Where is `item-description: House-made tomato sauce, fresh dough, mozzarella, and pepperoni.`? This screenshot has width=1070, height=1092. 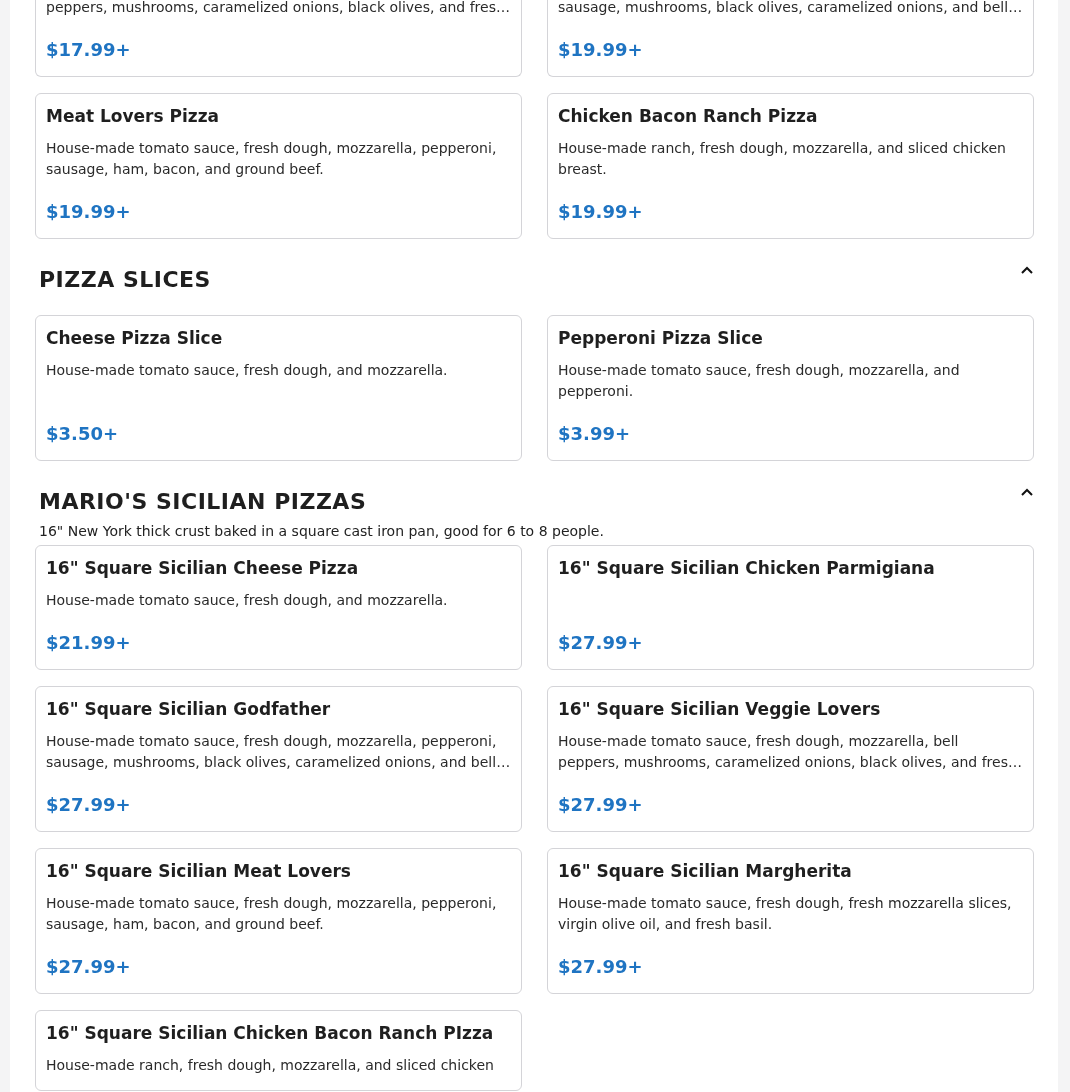 item-description: House-made tomato sauce, fresh dough, mozzarella, and pepperoni. is located at coordinates (759, 381).